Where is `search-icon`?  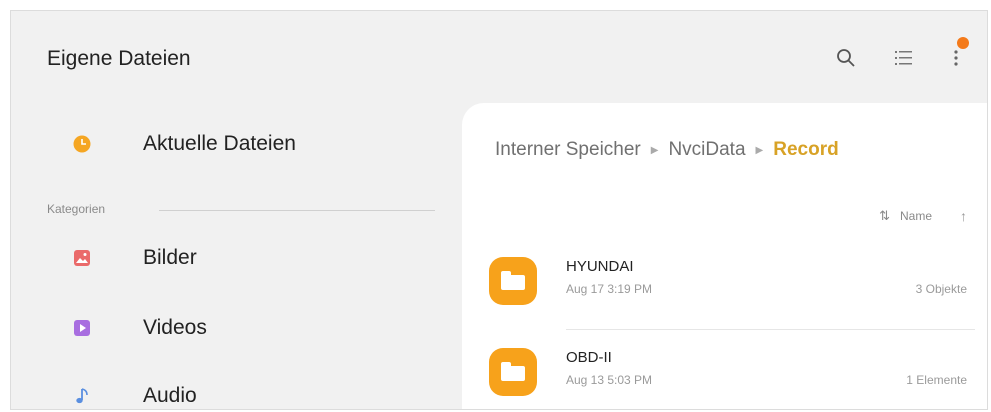
search-icon is located at coordinates (846, 58).